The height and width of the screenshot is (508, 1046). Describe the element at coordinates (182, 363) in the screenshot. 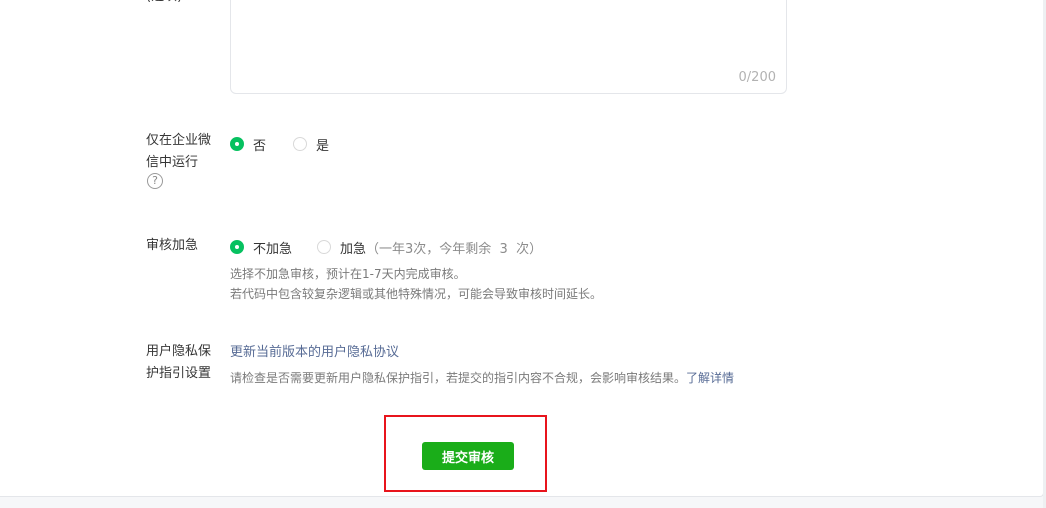

I see `privacy-label: 用户隐私保 护指引设置` at that location.